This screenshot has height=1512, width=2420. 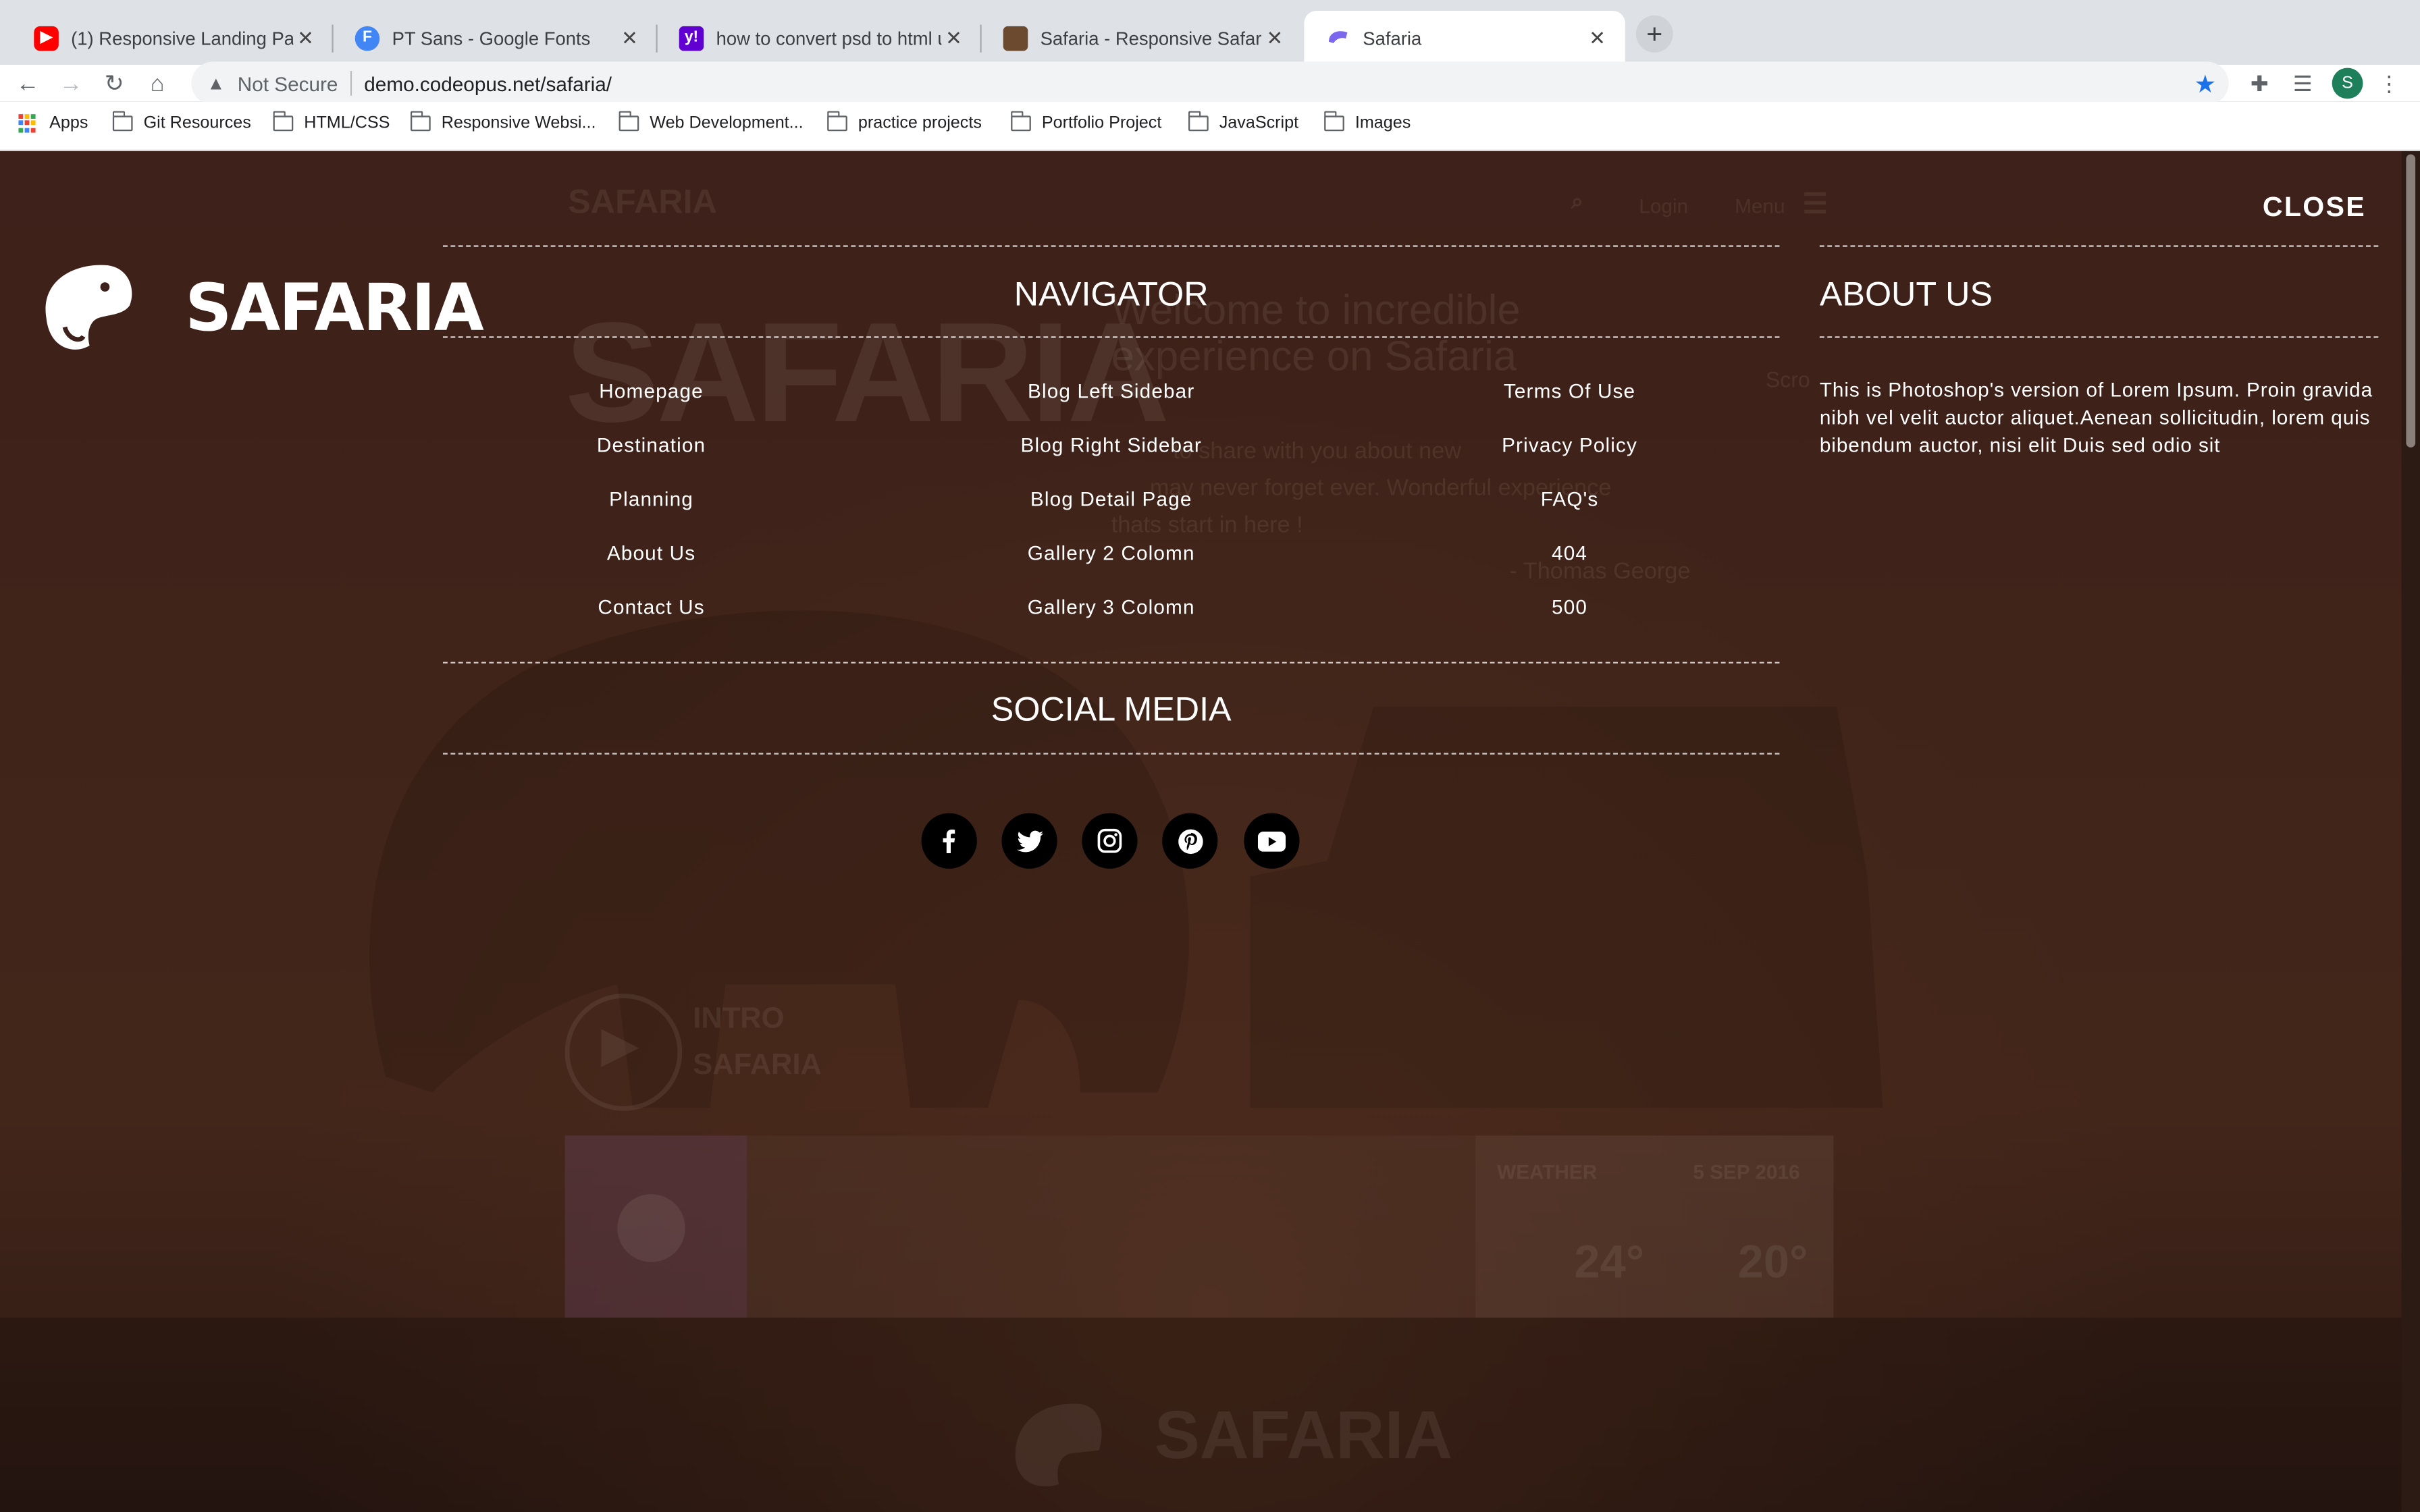 I want to click on browser-tab: Safaria - Responsive Safari Tem ✕, so click(x=1142, y=38).